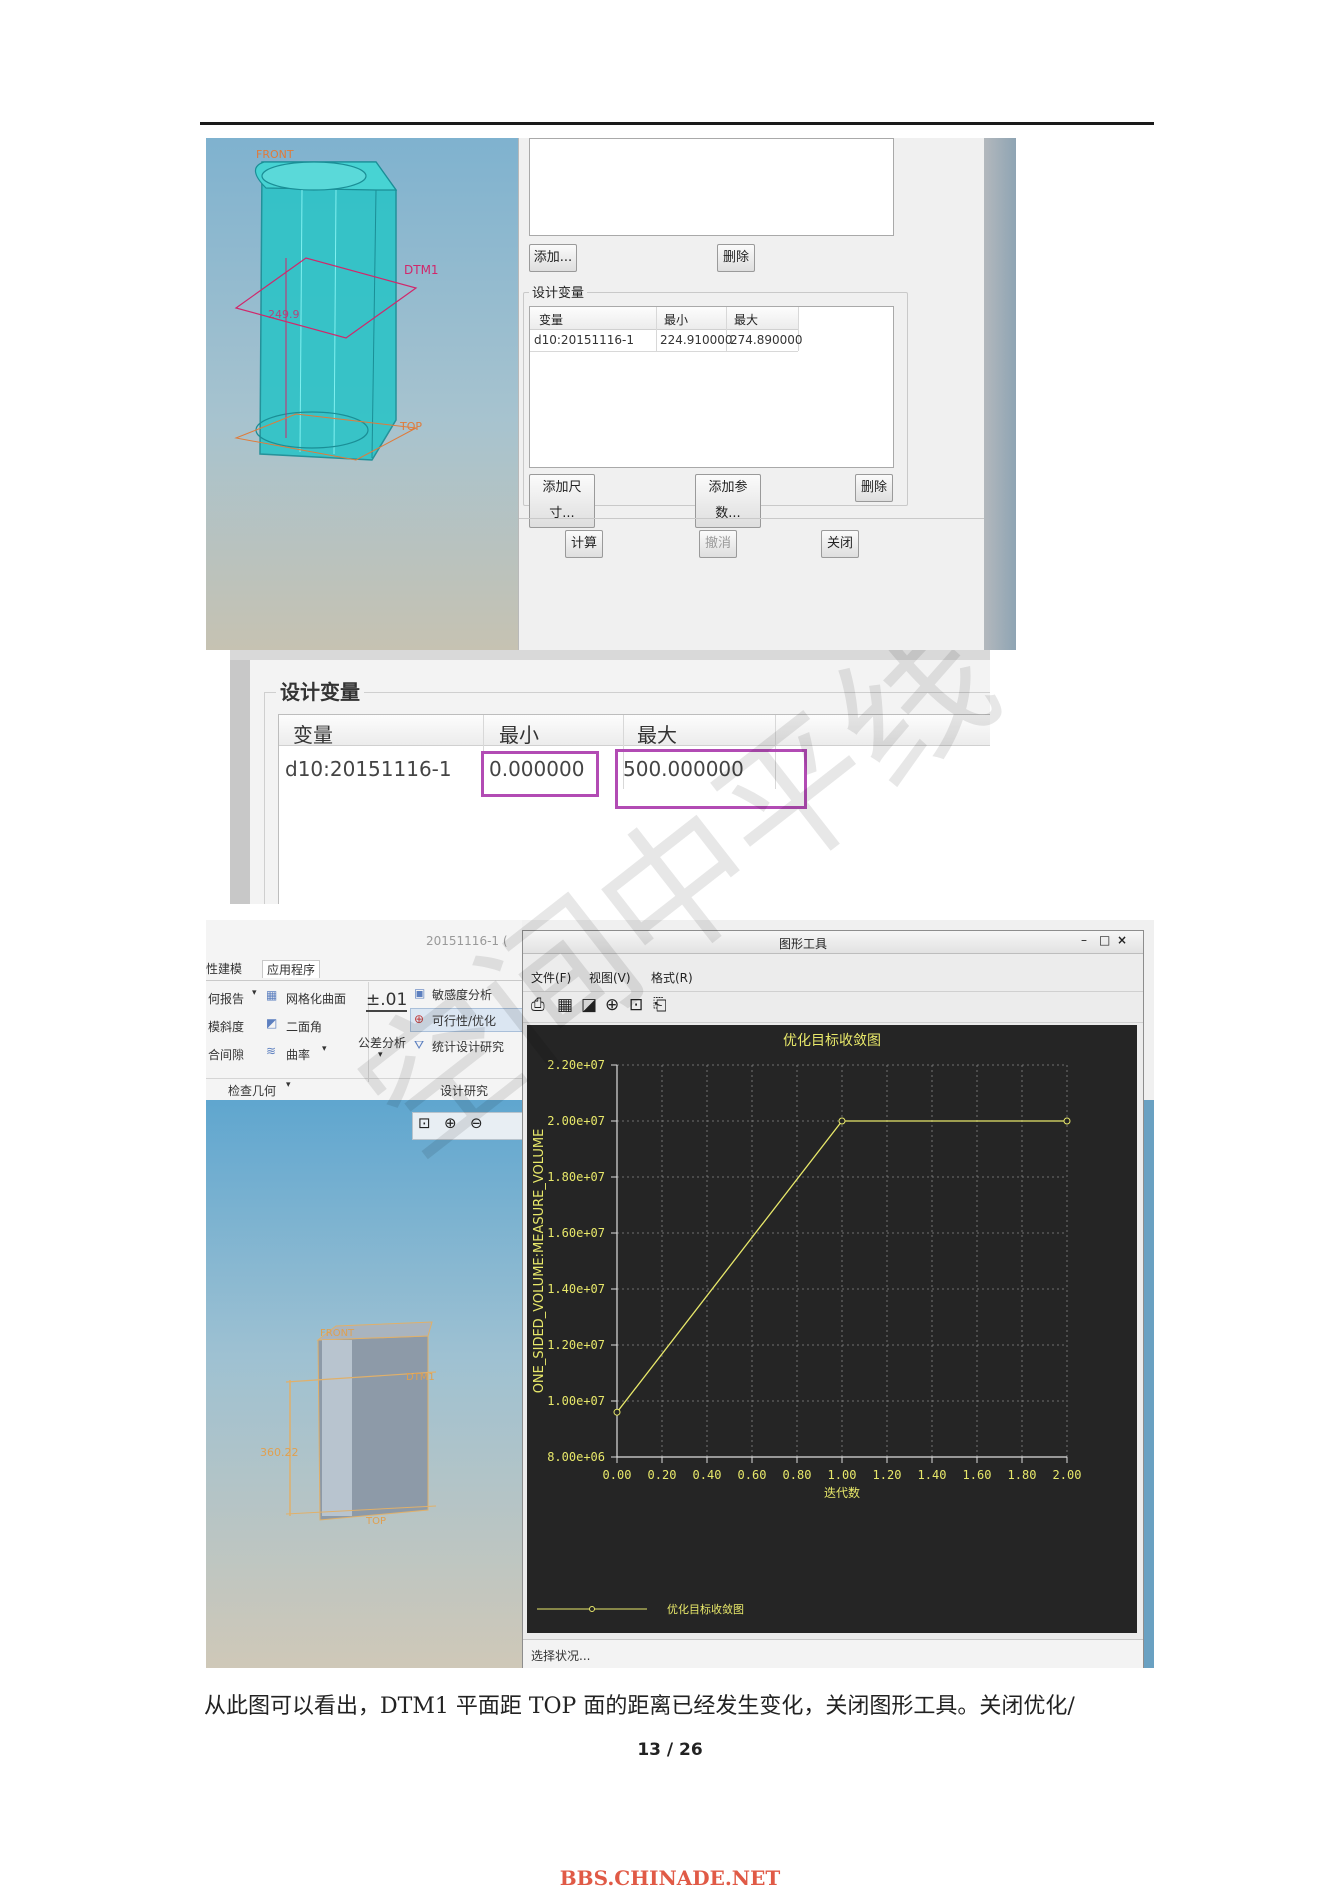  Describe the element at coordinates (348, 1424) in the screenshot. I see `model-drawing-2: 360.22 FRONT DTM1 TOP` at that location.